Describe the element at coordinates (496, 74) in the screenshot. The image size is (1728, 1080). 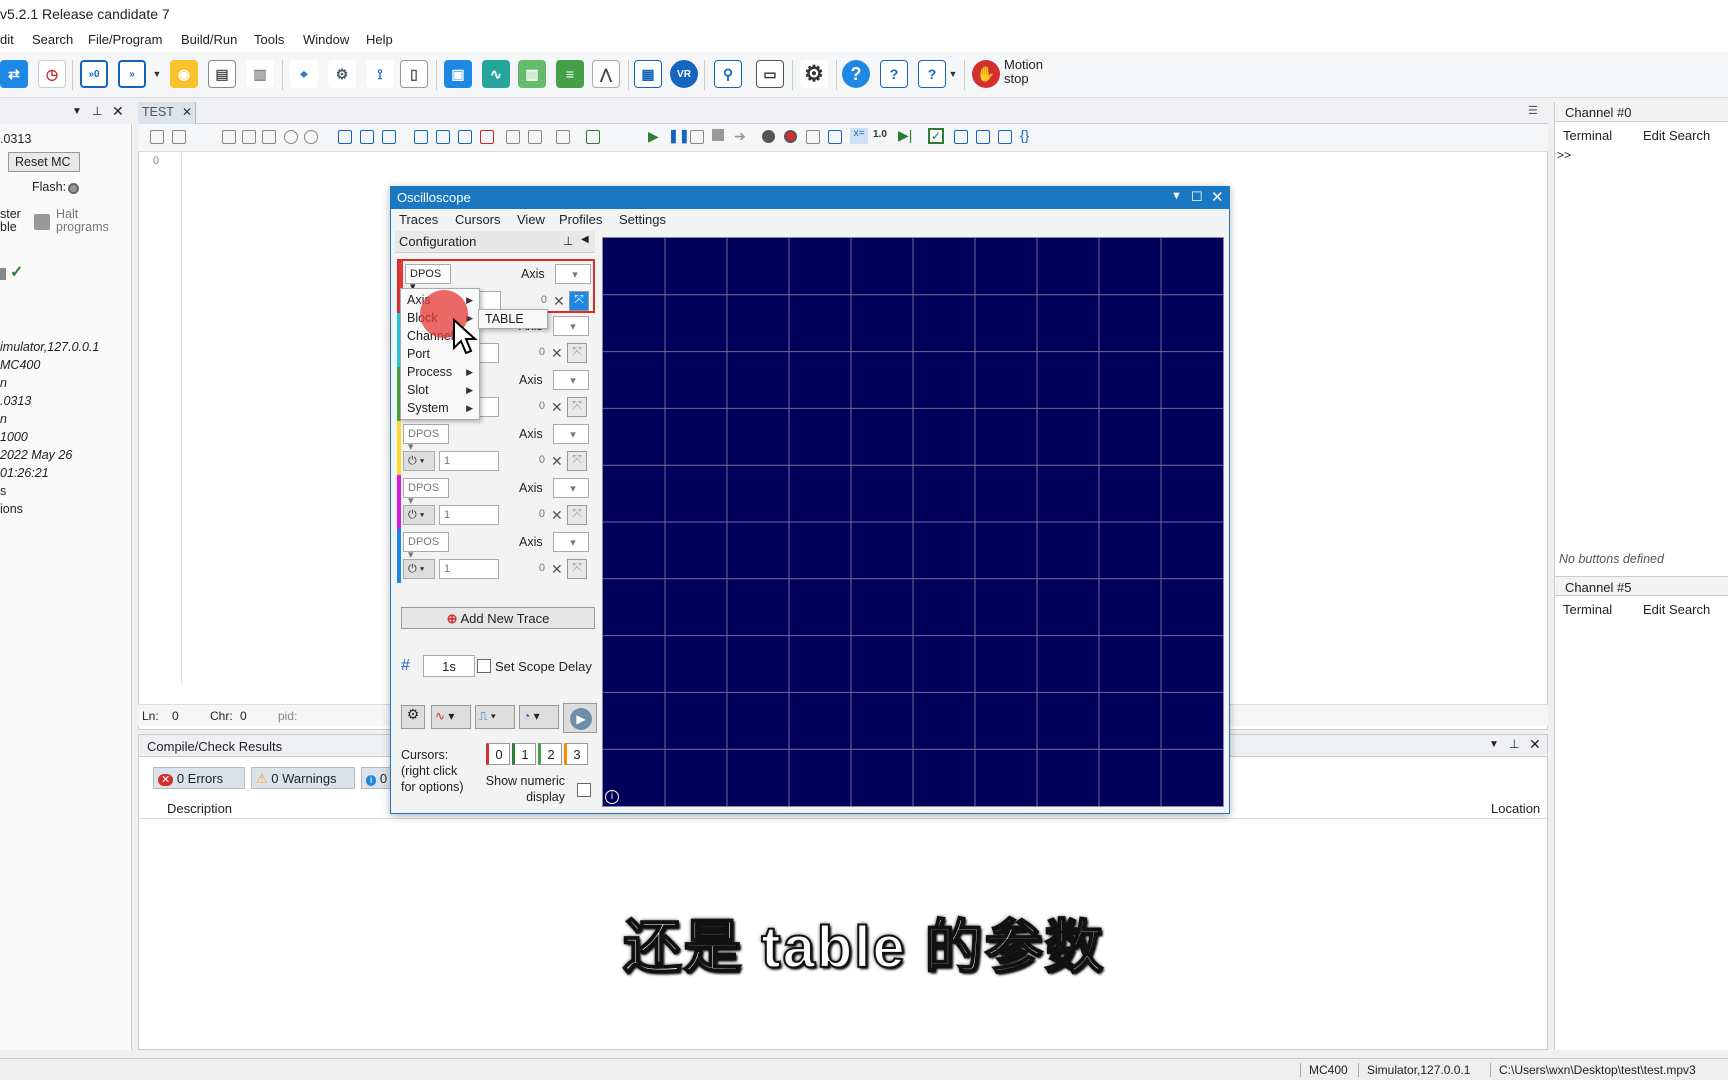
I see `waveform-icon: ∿` at that location.